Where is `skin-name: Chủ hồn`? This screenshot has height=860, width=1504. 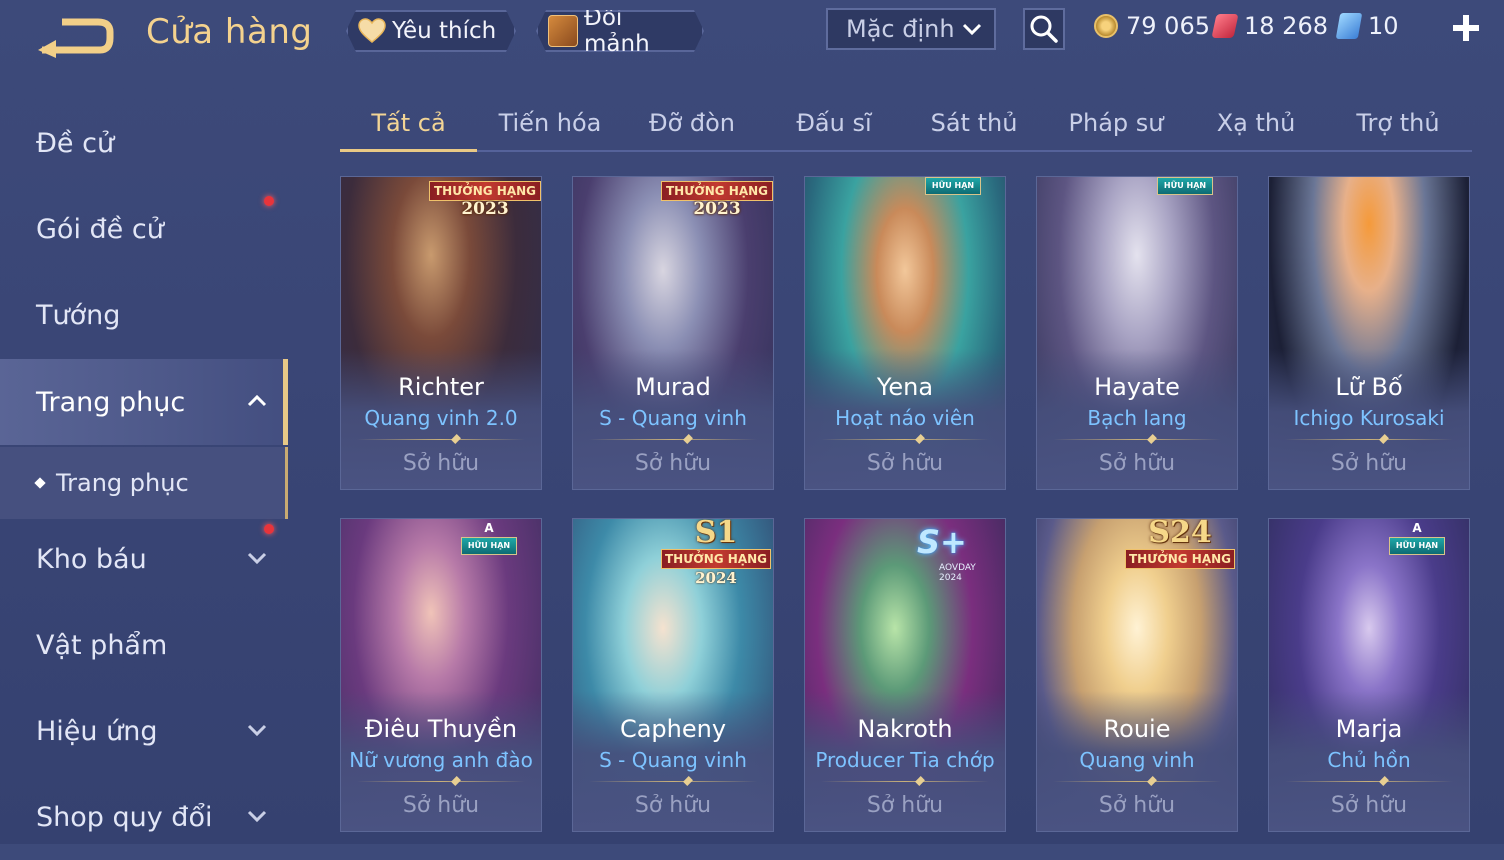 skin-name: Chủ hồn is located at coordinates (1369, 760).